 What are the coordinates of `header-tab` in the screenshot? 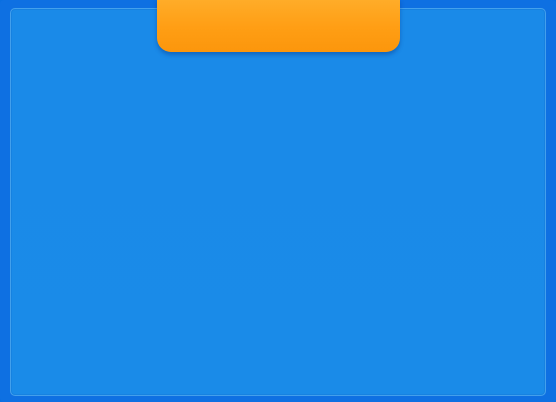 It's located at (278, 26).